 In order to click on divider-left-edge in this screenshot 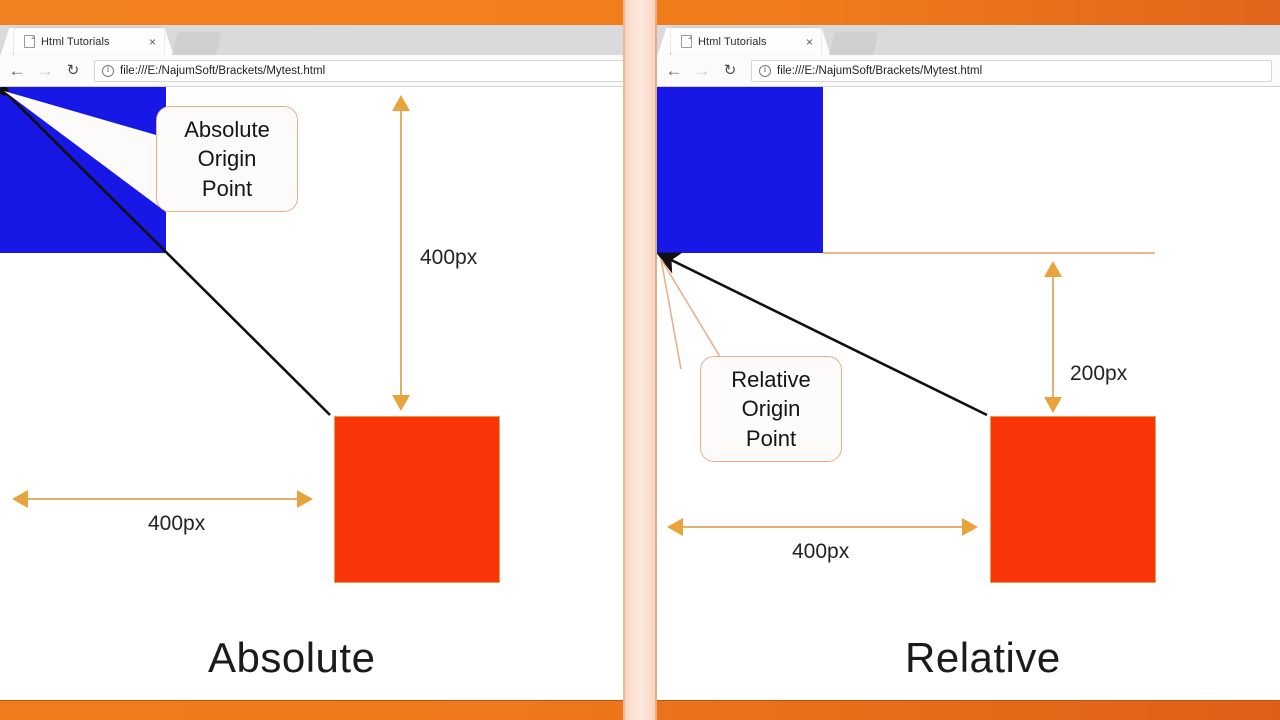, I will do `click(624, 360)`.